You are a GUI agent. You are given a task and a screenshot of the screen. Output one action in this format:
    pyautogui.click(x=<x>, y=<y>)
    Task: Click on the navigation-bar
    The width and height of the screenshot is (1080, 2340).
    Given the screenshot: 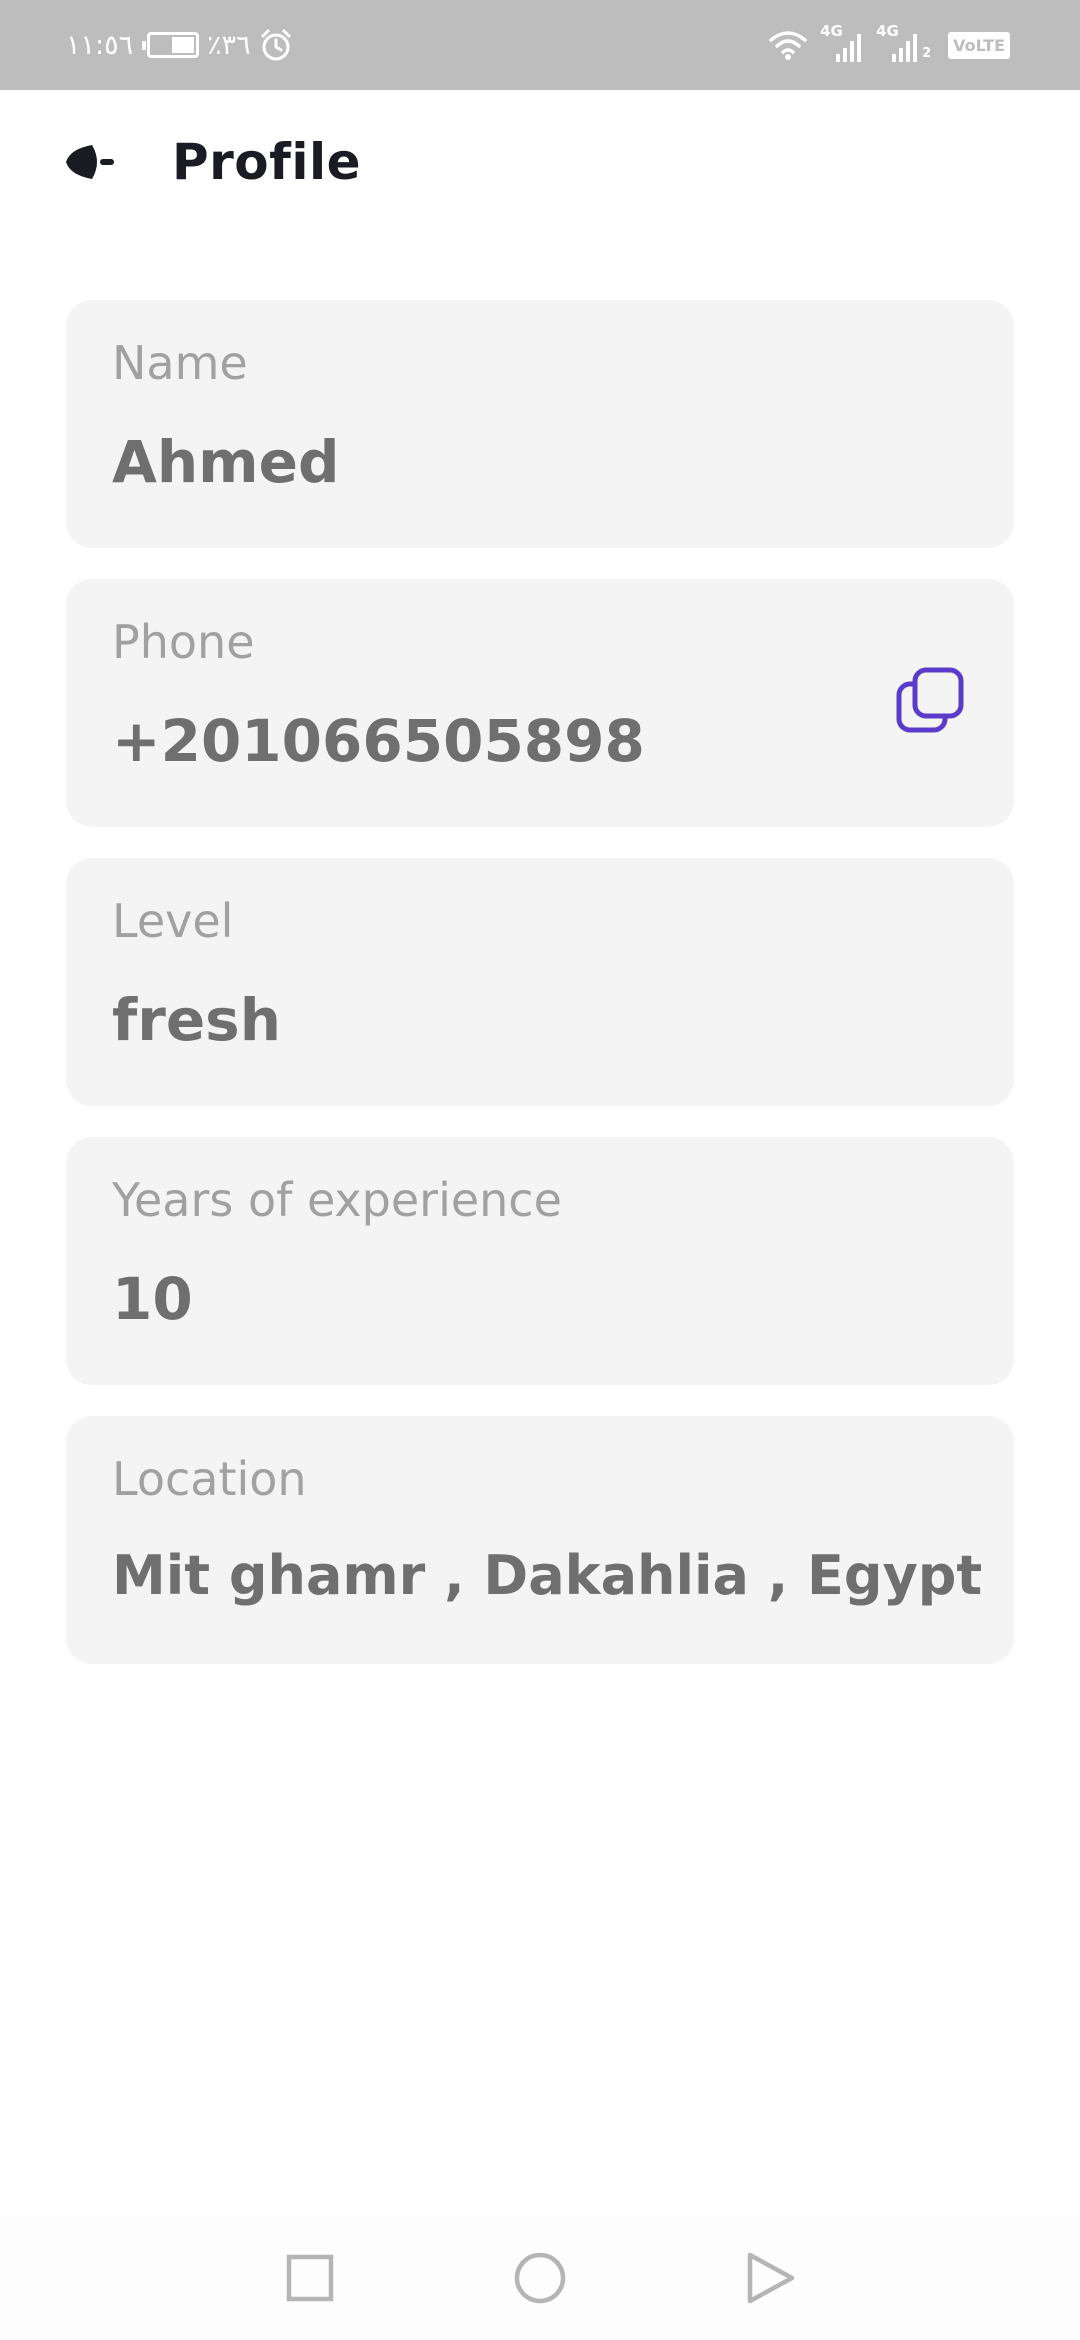 What is the action you would take?
    pyautogui.click(x=540, y=2278)
    